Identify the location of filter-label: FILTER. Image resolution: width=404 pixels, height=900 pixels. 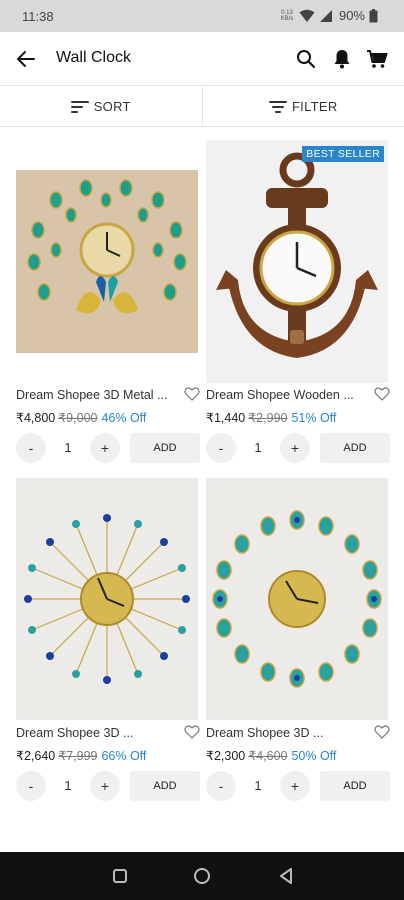
(314, 106).